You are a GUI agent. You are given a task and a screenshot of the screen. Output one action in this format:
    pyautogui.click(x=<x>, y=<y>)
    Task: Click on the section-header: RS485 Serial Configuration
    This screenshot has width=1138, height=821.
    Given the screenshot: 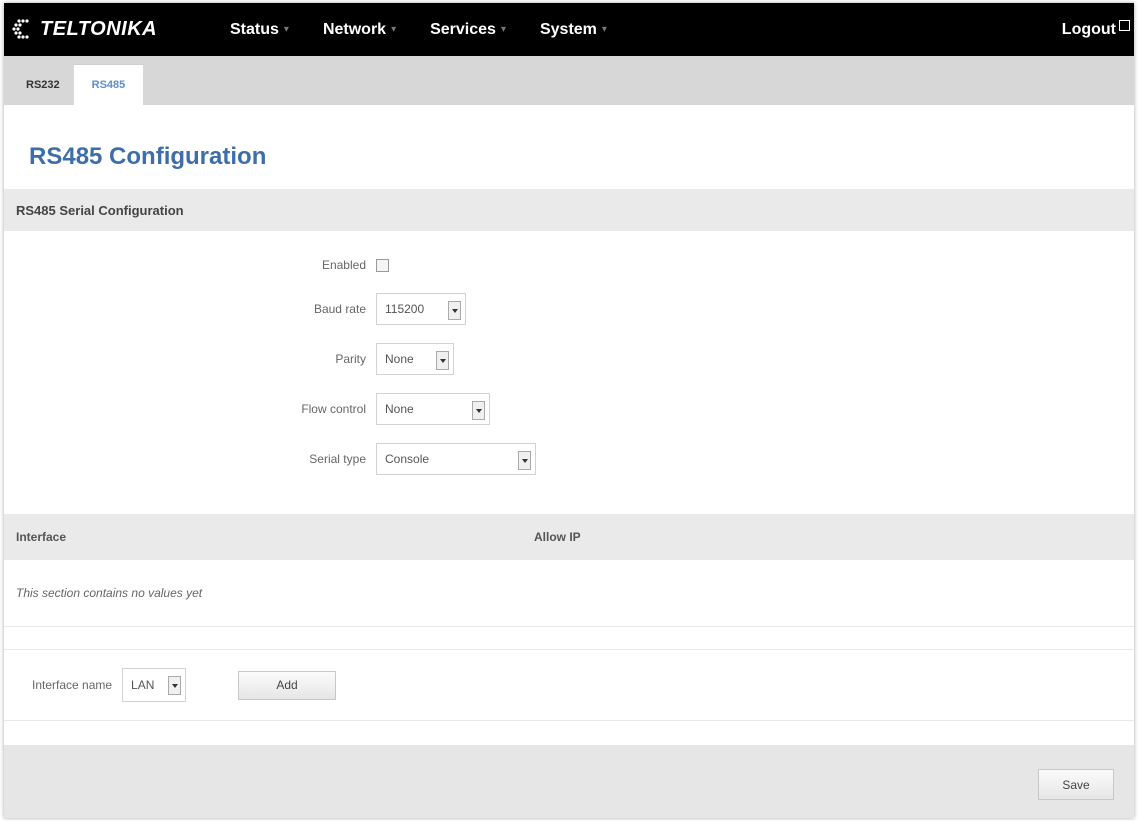 What is the action you would take?
    pyautogui.click(x=569, y=210)
    